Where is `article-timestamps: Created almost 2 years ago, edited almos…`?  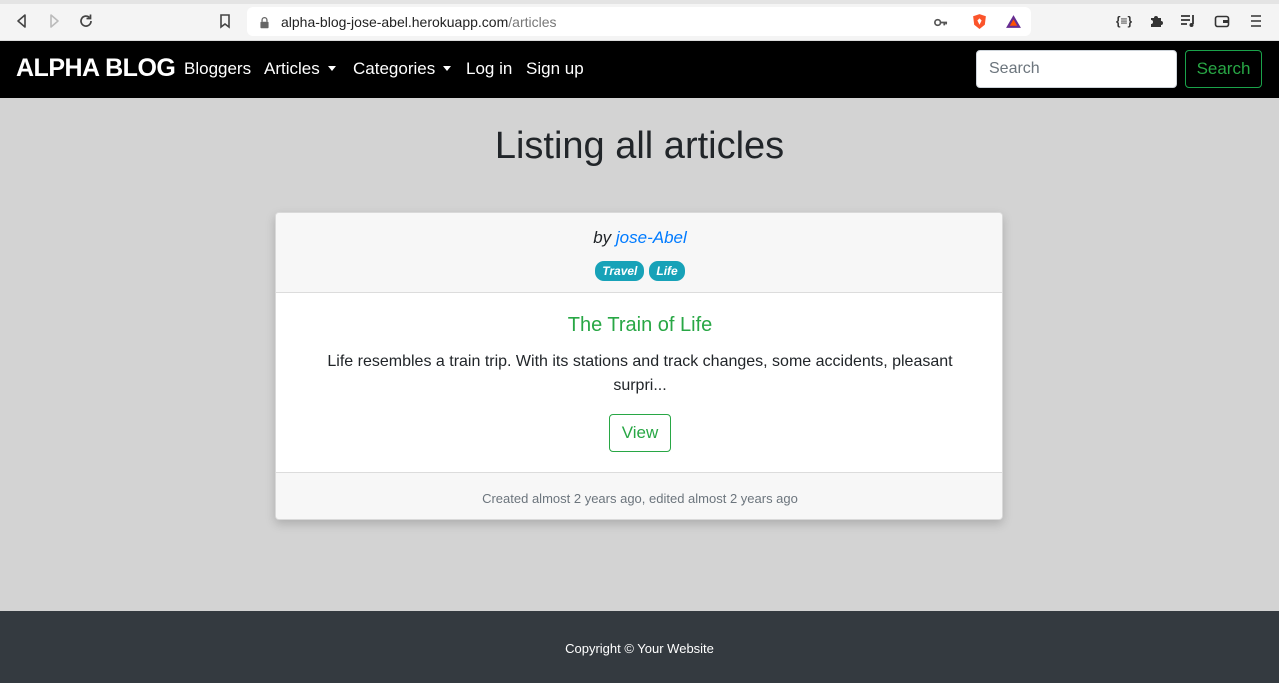 article-timestamps: Created almost 2 years ago, edited almos… is located at coordinates (640, 498).